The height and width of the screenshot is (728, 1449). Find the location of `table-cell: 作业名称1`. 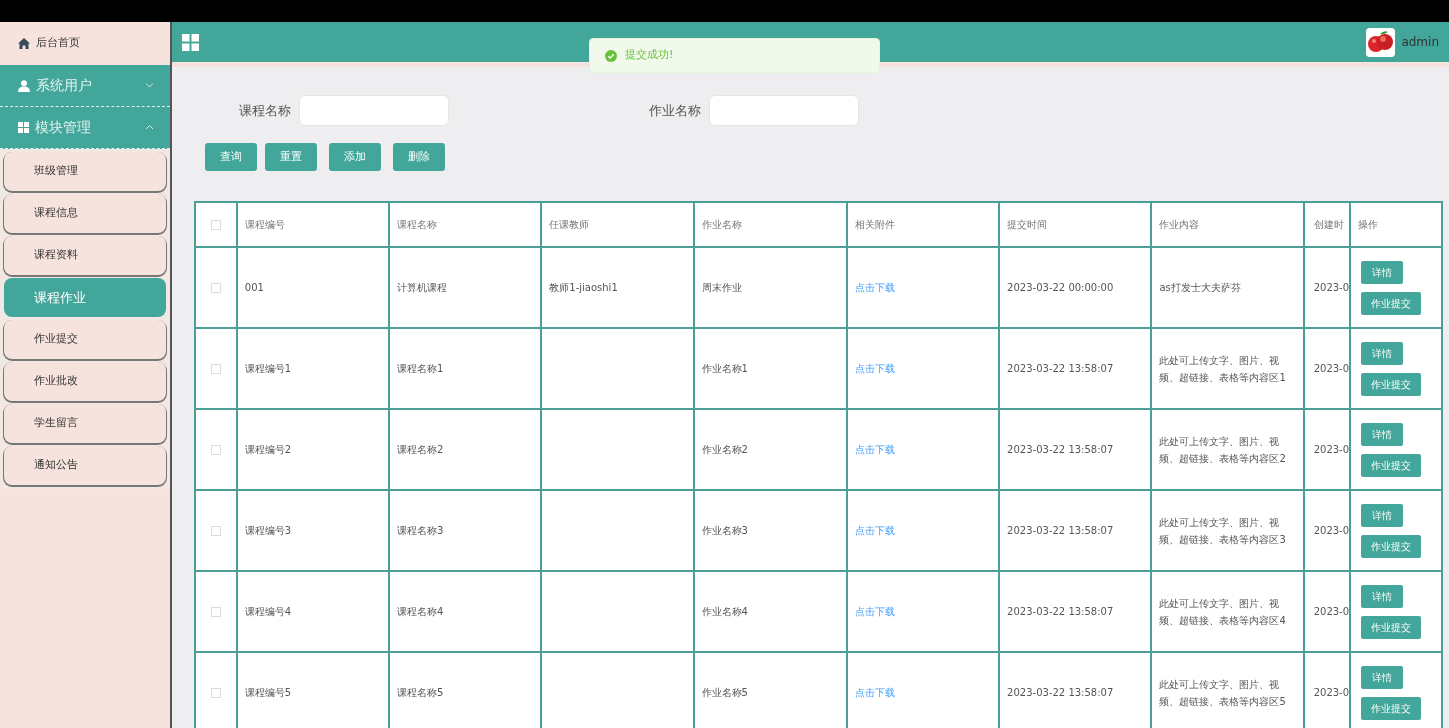

table-cell: 作业名称1 is located at coordinates (724, 368).